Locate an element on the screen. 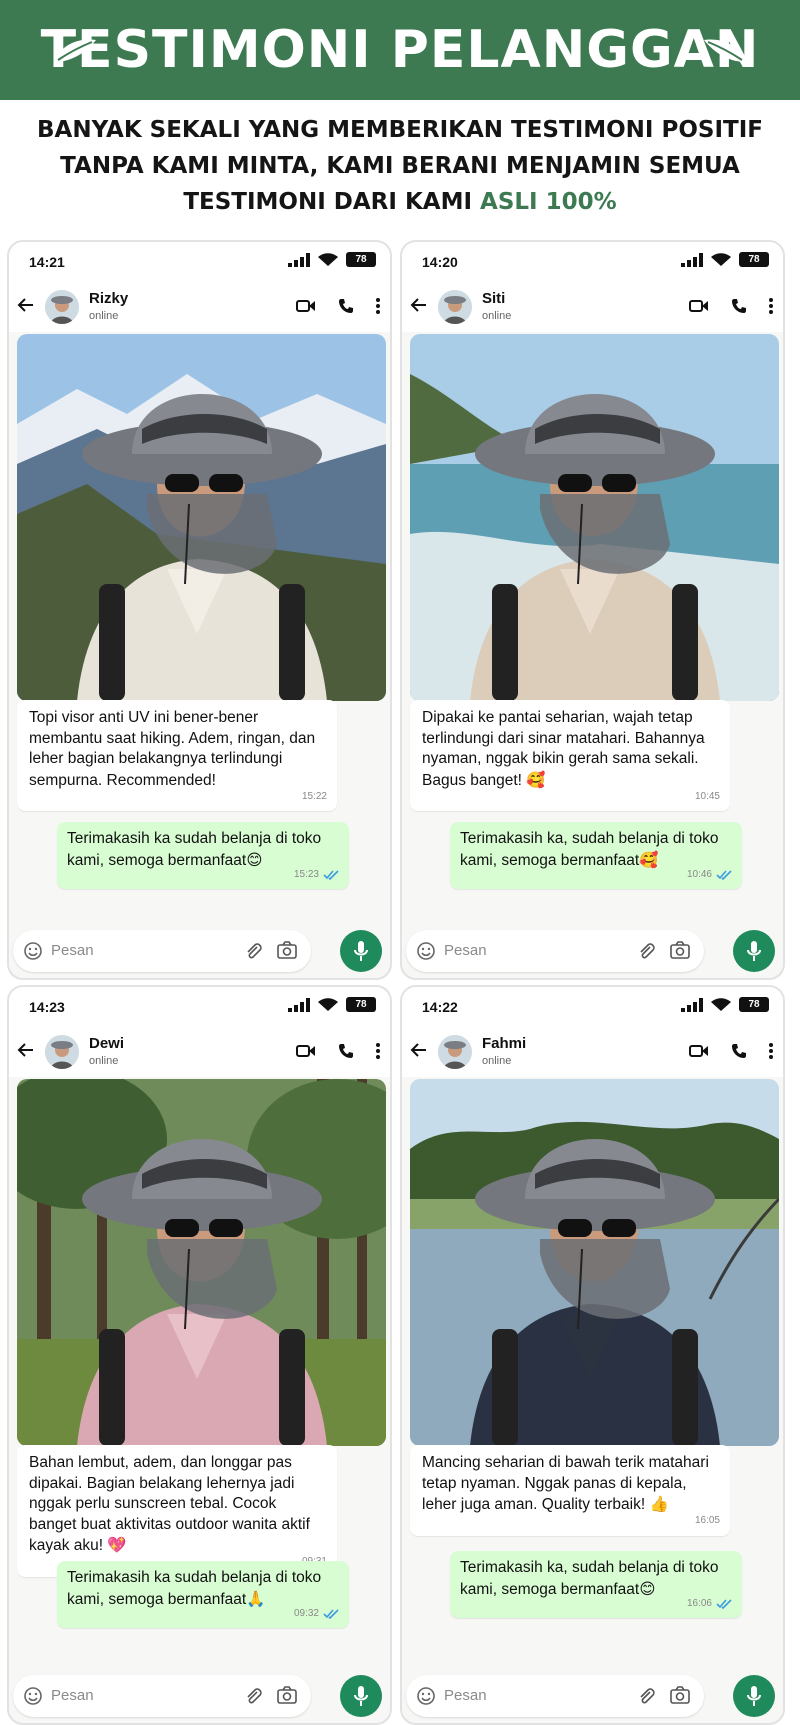  header-actions is located at coordinates (338, 1051).